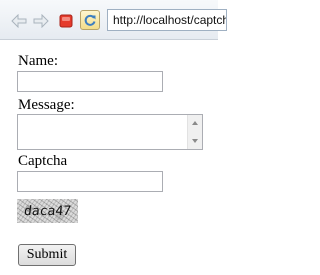  I want to click on captcha-image: daca47, so click(47, 211).